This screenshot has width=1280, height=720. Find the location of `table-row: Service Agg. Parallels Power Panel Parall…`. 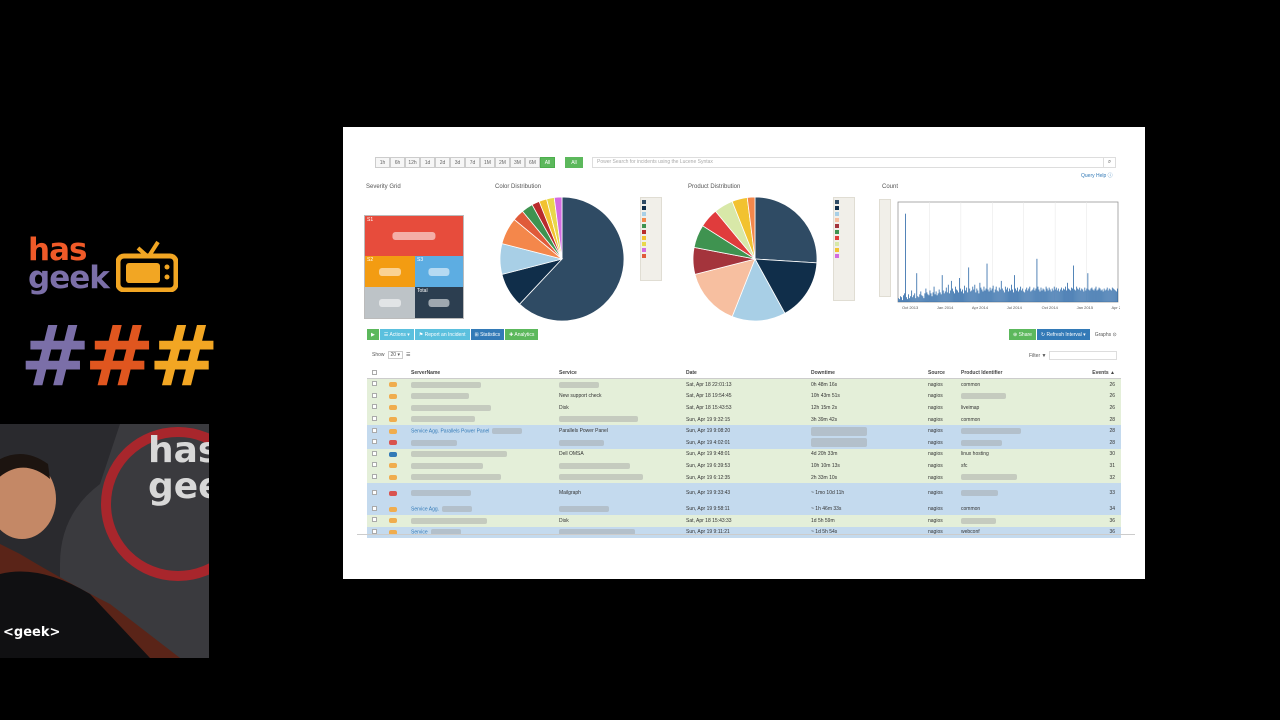

table-row: Service Agg. Parallels Power Panel Parall… is located at coordinates (744, 431).